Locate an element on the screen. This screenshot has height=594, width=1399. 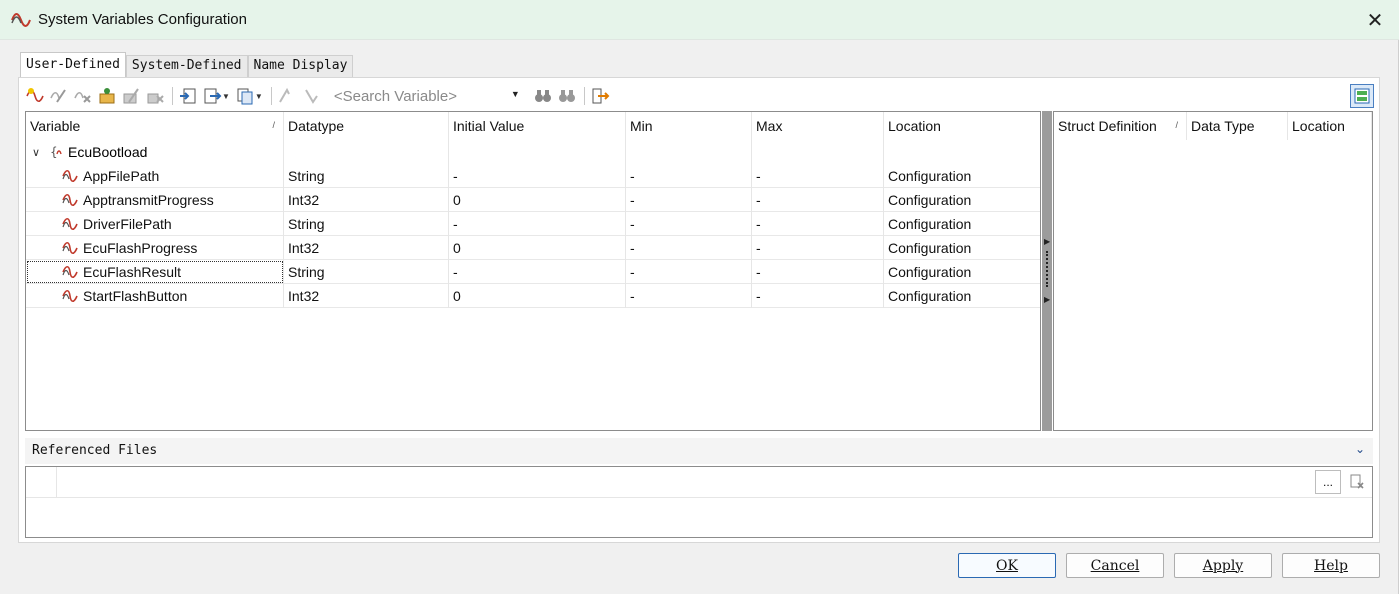
namespace-row: ∨ { EcuBootload is located at coordinates (86, 152).